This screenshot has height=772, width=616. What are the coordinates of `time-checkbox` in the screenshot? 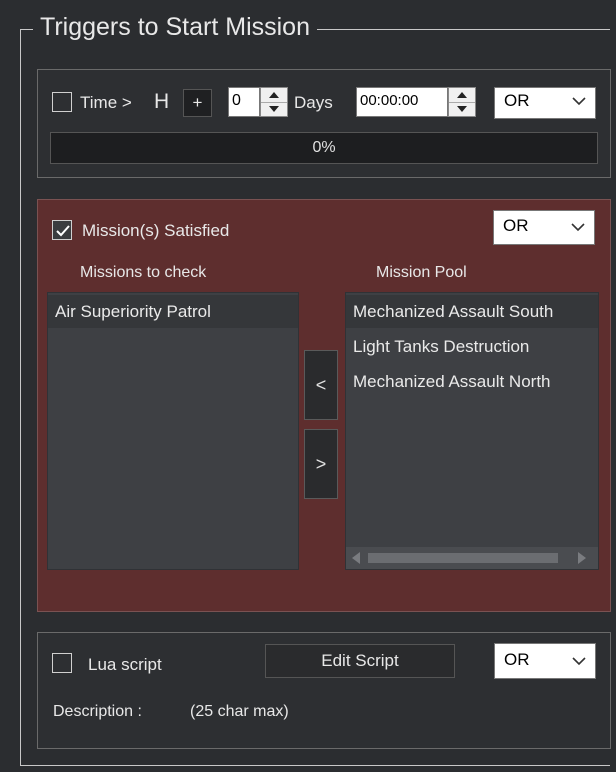 It's located at (62, 102).